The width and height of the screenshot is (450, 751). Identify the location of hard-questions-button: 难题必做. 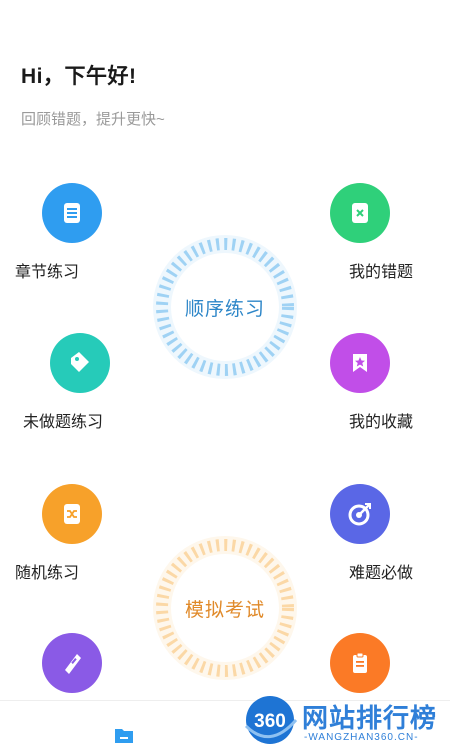
(358, 539).